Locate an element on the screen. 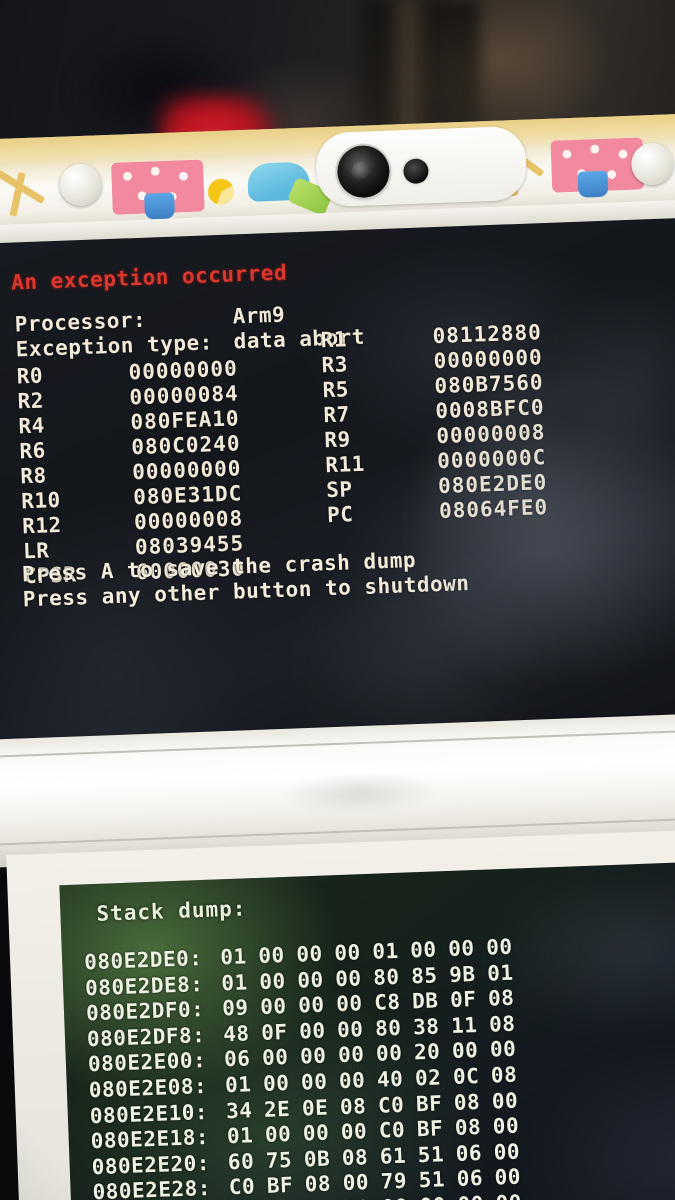  stack-byte: 2E is located at coordinates (277, 1109).